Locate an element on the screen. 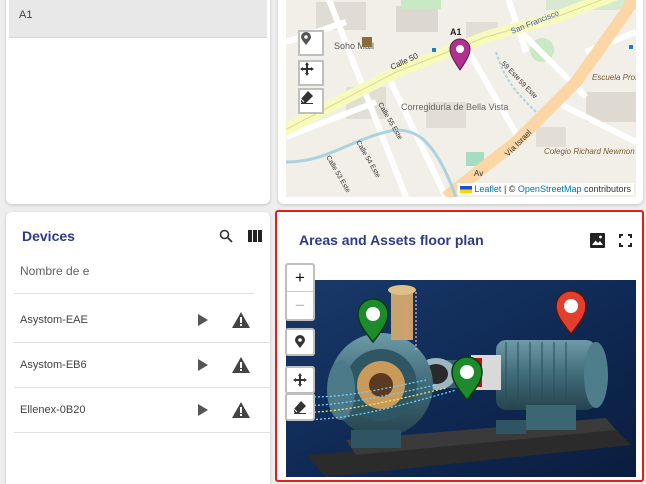  map-label-av: Av is located at coordinates (478, 173).